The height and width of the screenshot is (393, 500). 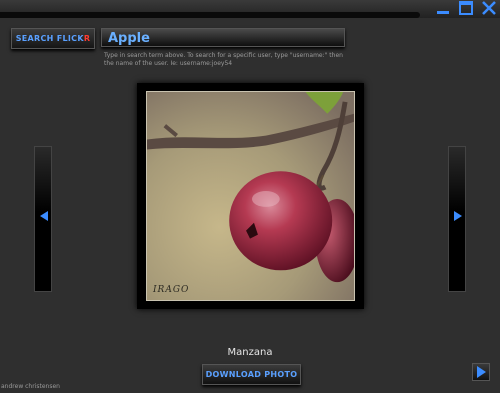 I want to click on close-icon, so click(x=489, y=8).